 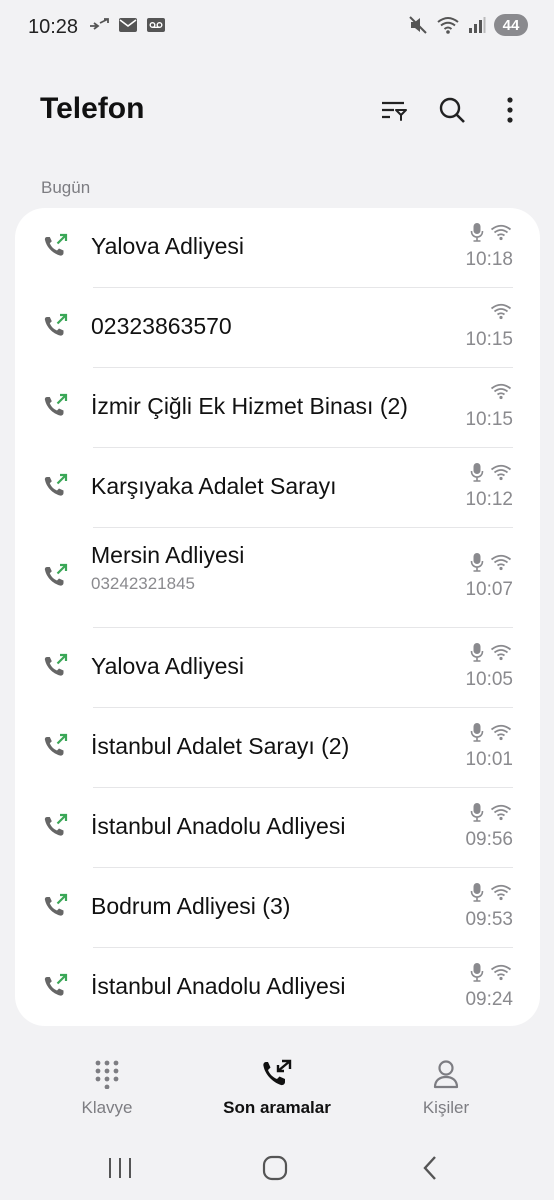 I want to click on app-bar-actions, so click(x=452, y=110).